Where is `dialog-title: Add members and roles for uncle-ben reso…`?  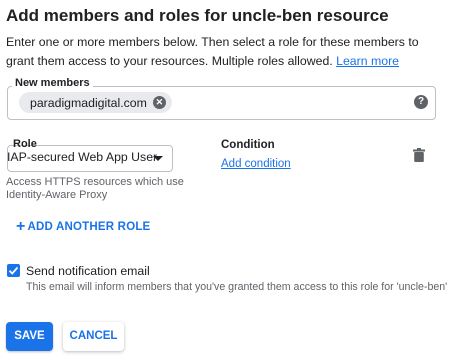 dialog-title: Add members and roles for uncle-ben reso… is located at coordinates (197, 15).